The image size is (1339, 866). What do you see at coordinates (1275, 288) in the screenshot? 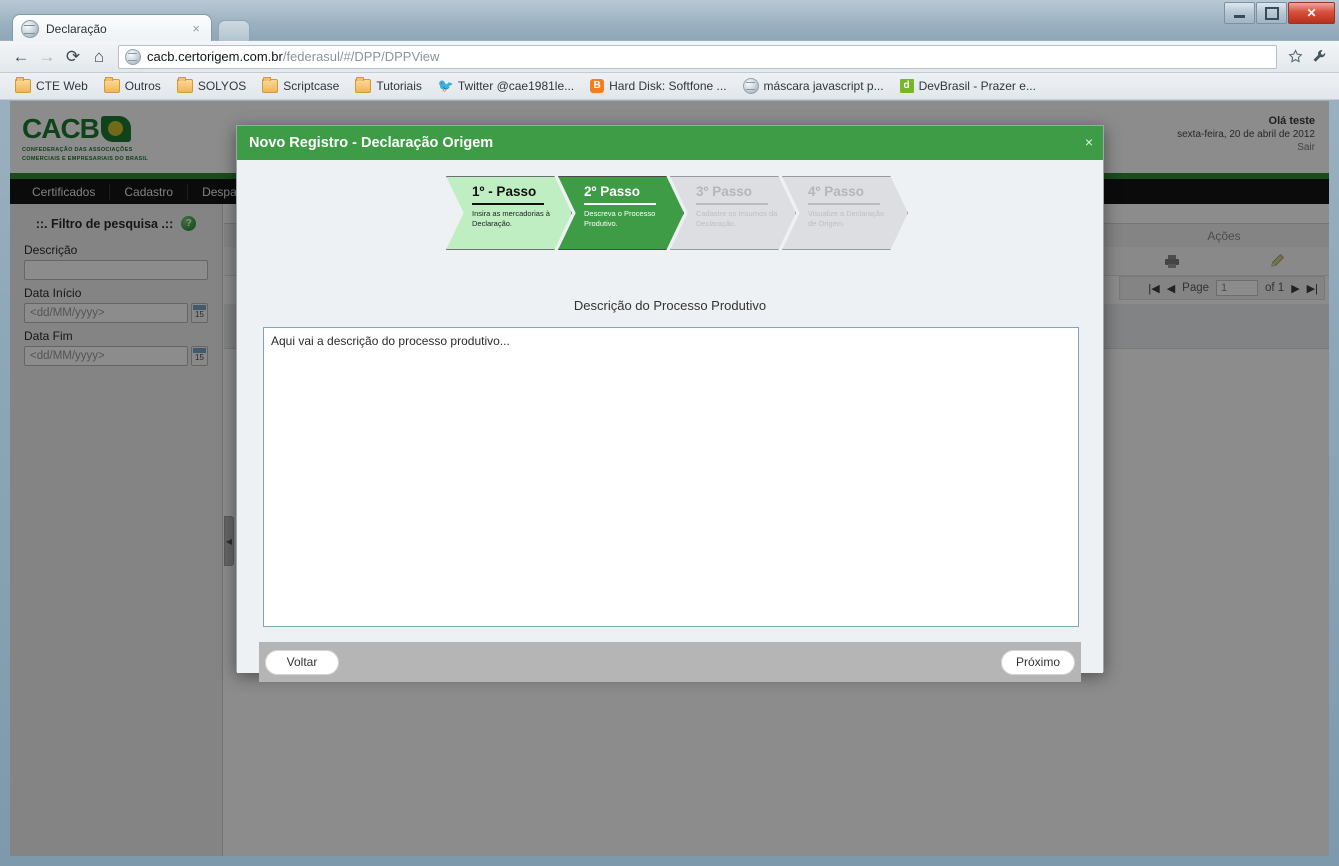
I see `pager-total: of 1` at bounding box center [1275, 288].